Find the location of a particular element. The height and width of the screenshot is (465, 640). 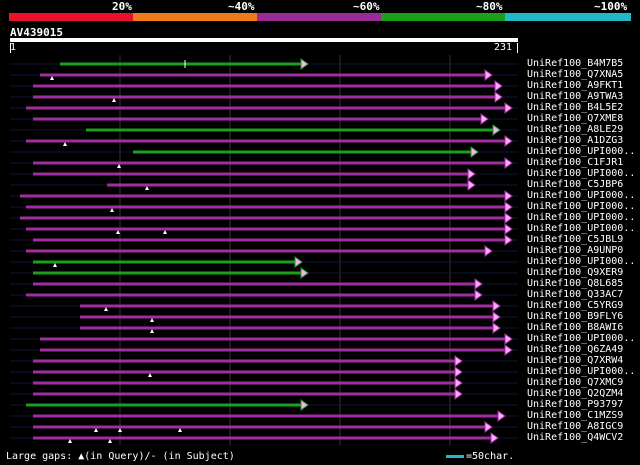

hit-name-link: UniRef100_C5JBL9 is located at coordinates (575, 240).